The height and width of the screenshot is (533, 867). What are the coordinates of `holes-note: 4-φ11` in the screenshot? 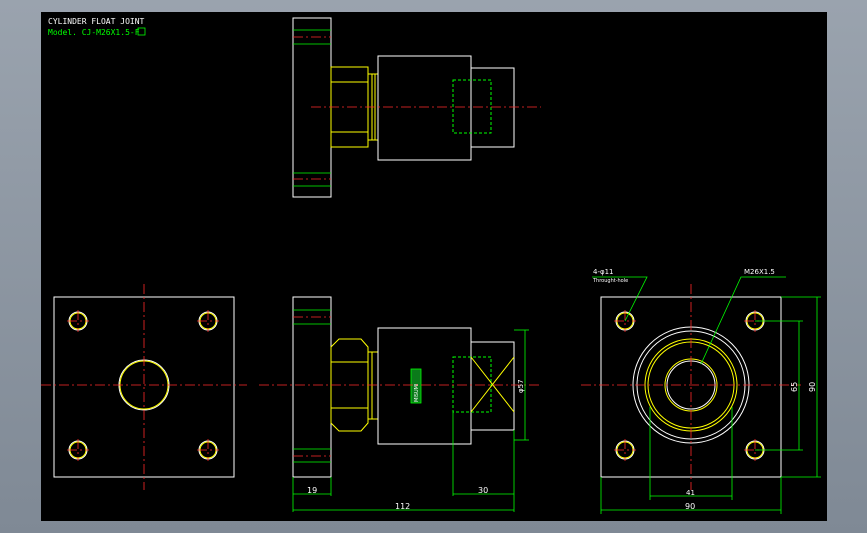 It's located at (603, 272).